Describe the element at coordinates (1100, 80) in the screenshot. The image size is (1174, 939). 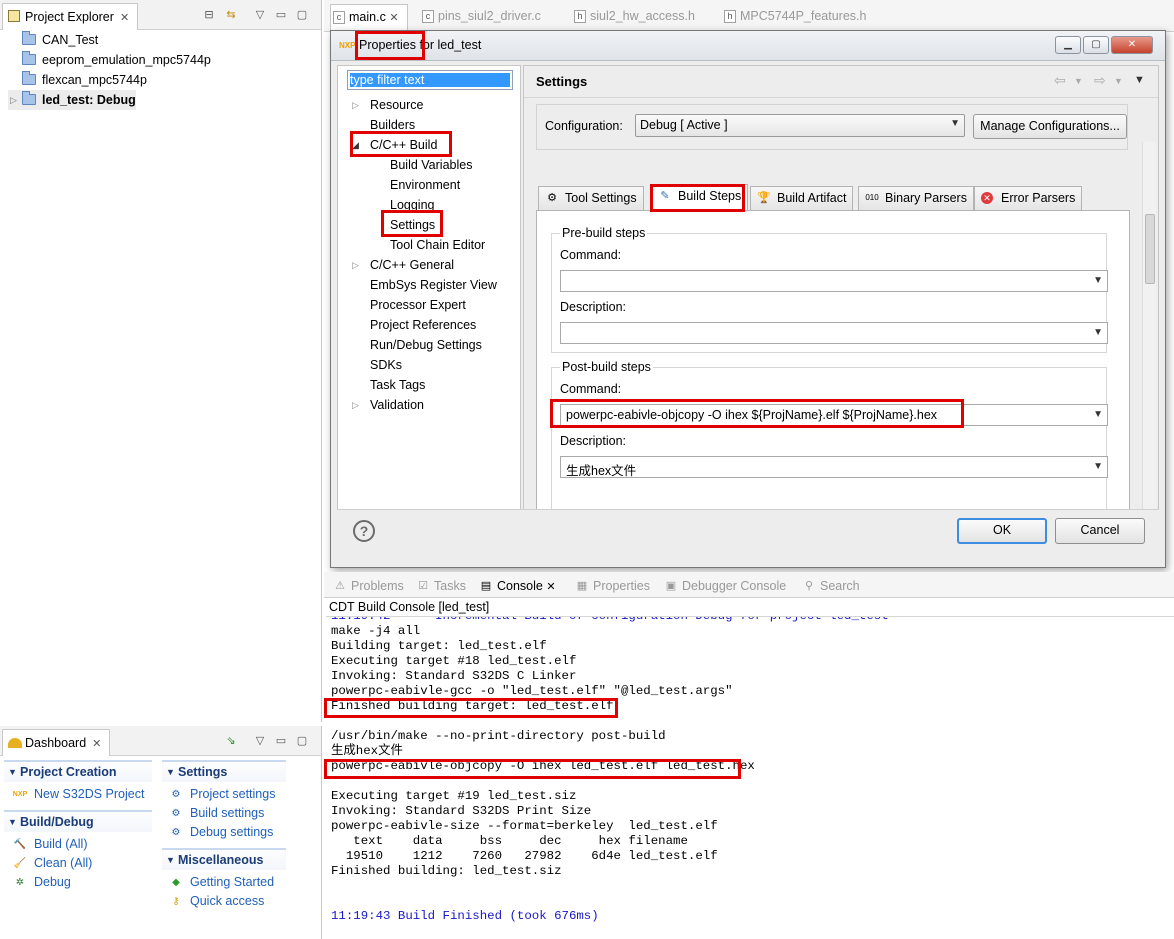
I see `forward-arrow-icon: ⇨` at that location.